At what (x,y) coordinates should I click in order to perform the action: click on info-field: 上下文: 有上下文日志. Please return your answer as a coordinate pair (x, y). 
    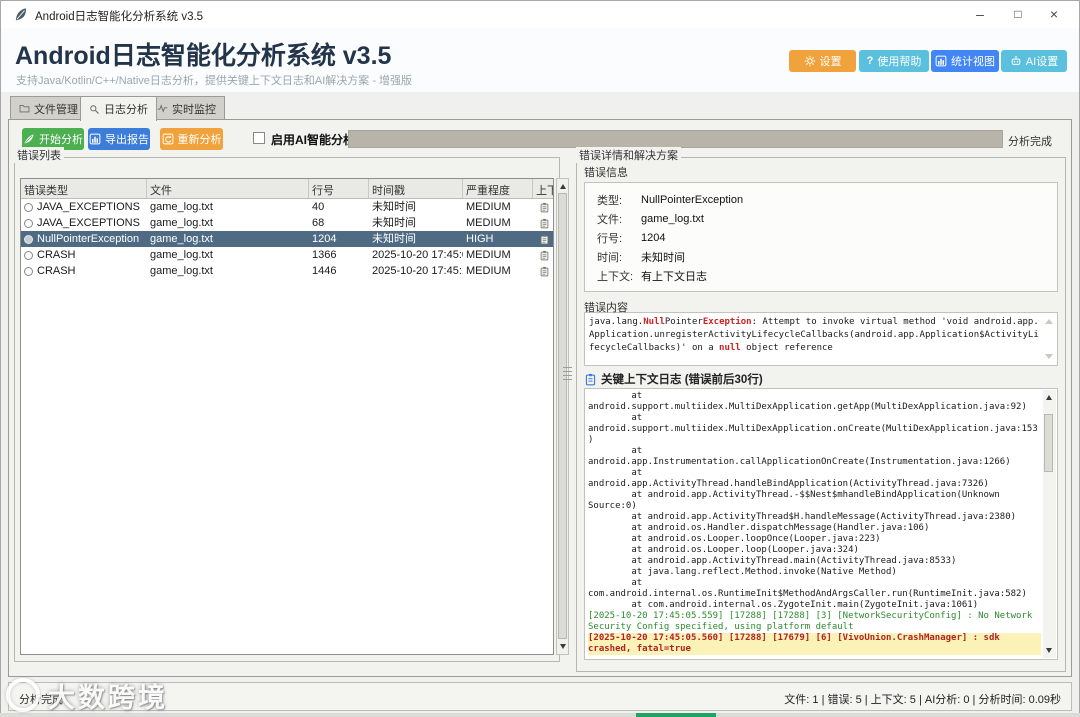
    Looking at the image, I should click on (652, 276).